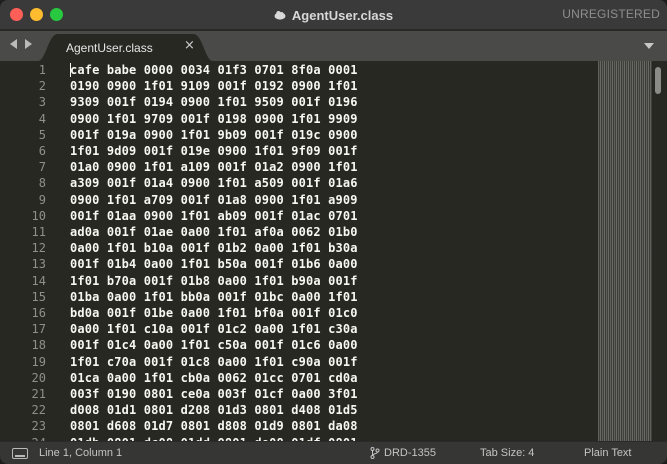 The width and height of the screenshot is (667, 464). What do you see at coordinates (658, 80) in the screenshot?
I see `vertical-scrollbar` at bounding box center [658, 80].